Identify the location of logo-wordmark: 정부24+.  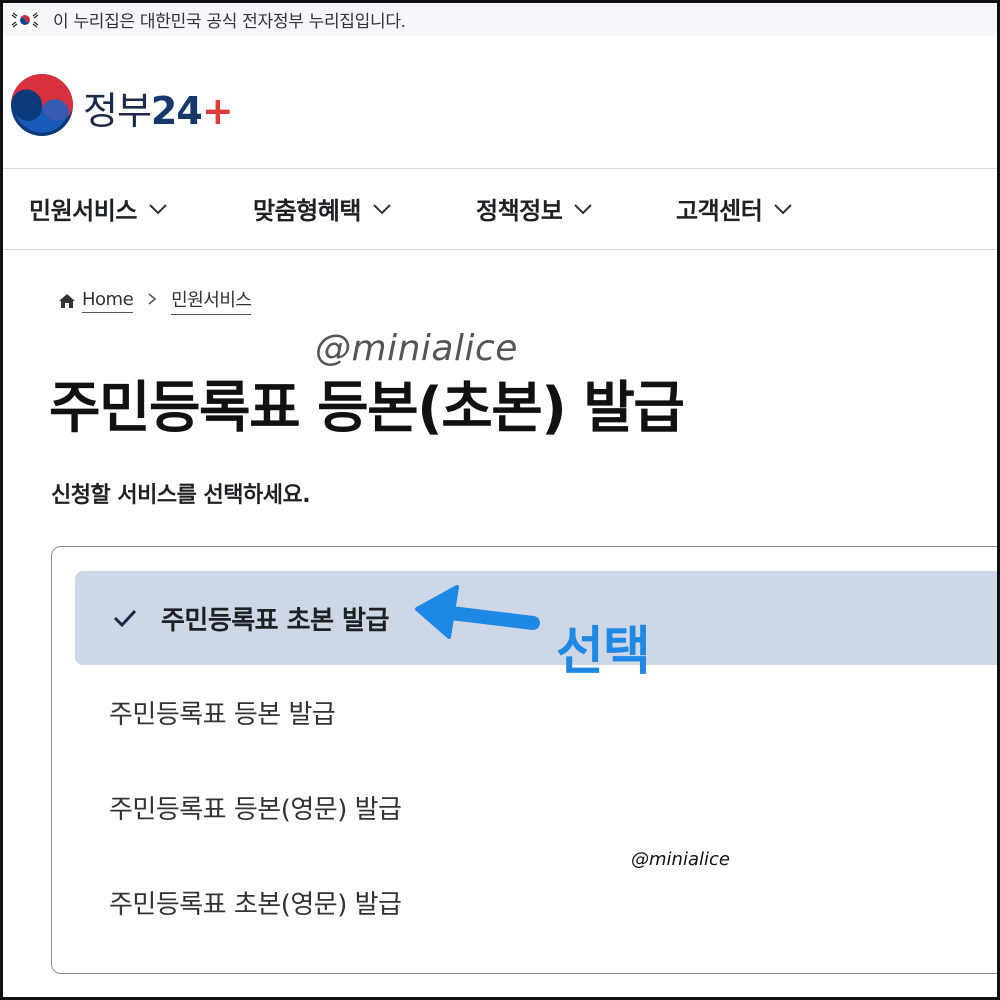
(158, 107).